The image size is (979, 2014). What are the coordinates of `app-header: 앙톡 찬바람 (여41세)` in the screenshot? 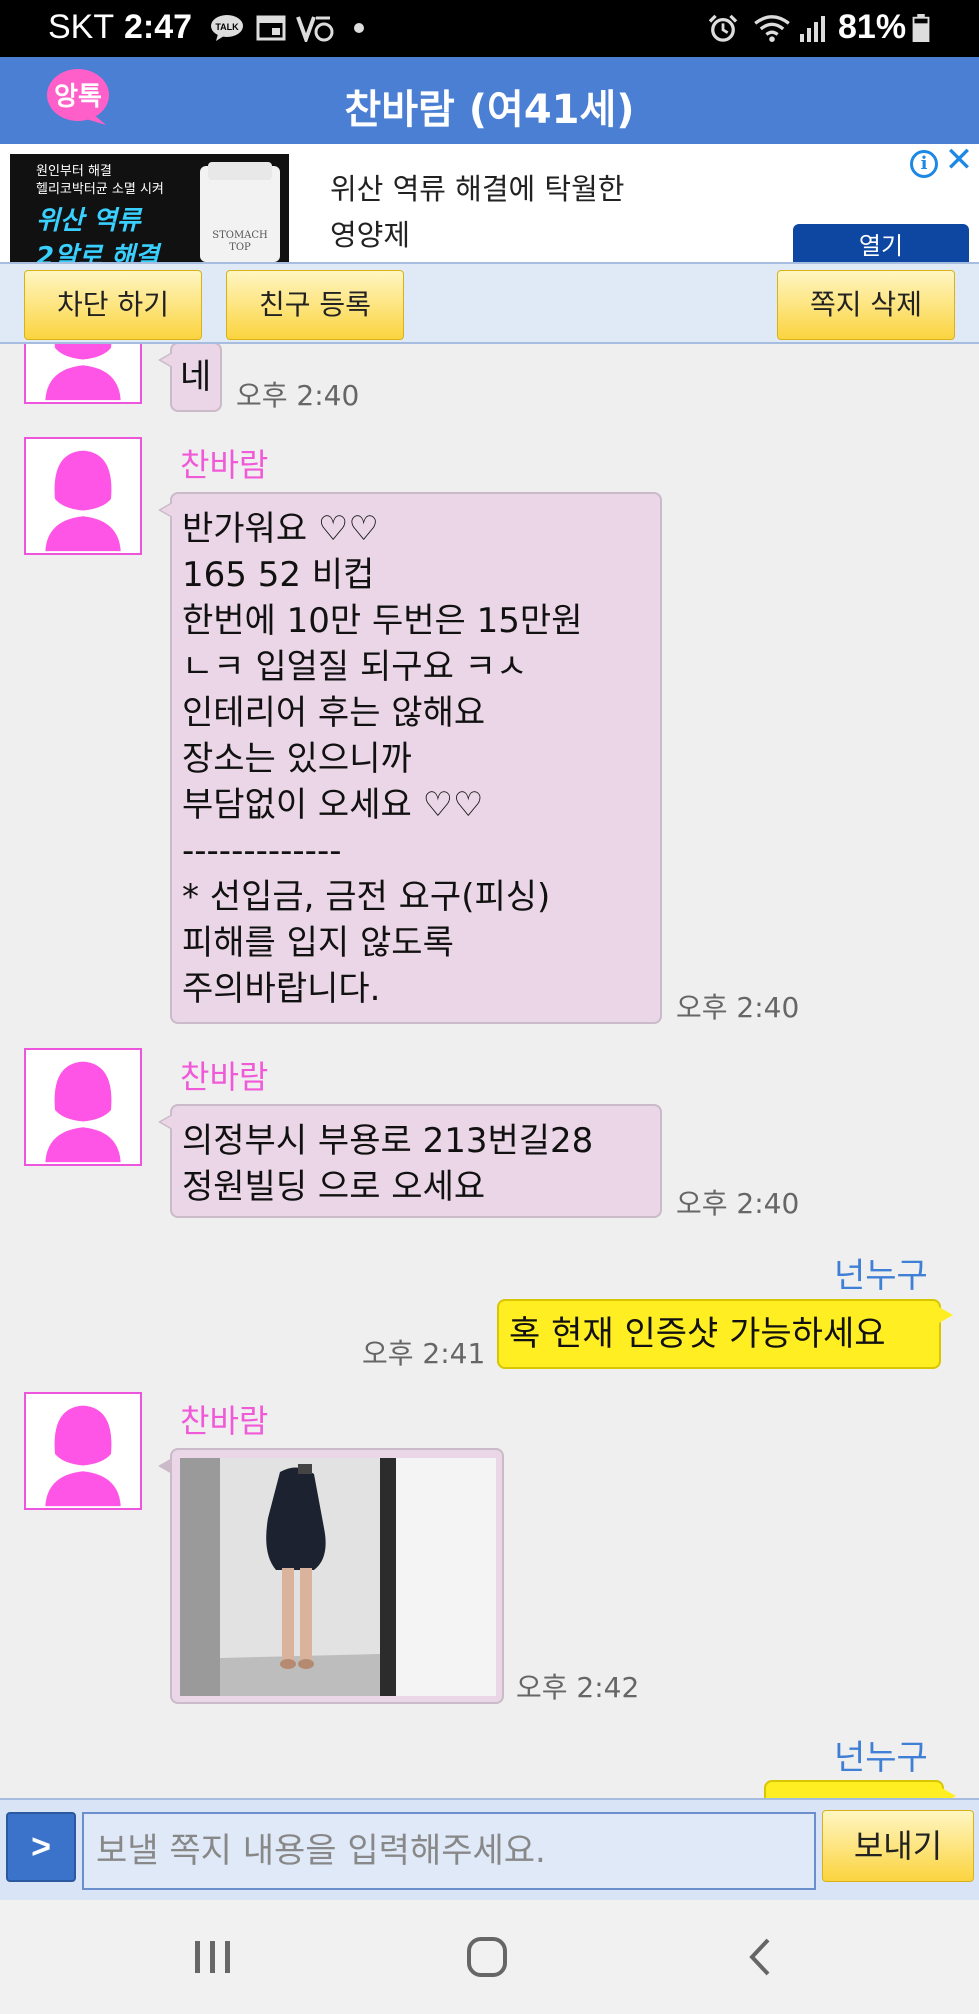 It's located at (489, 100).